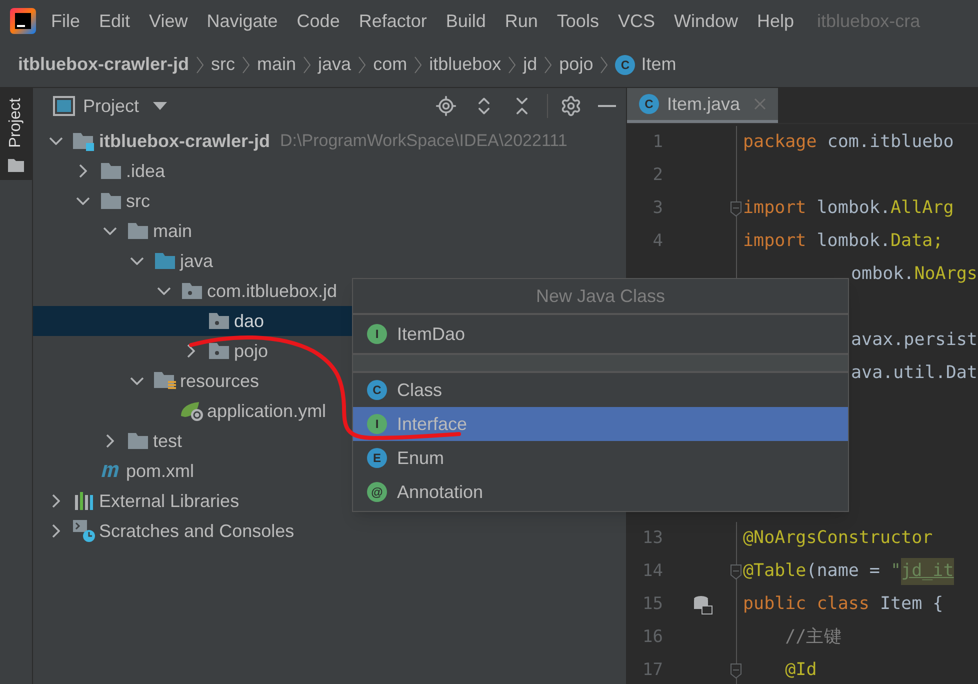 The image size is (978, 684). I want to click on line-number: 4, so click(657, 241).